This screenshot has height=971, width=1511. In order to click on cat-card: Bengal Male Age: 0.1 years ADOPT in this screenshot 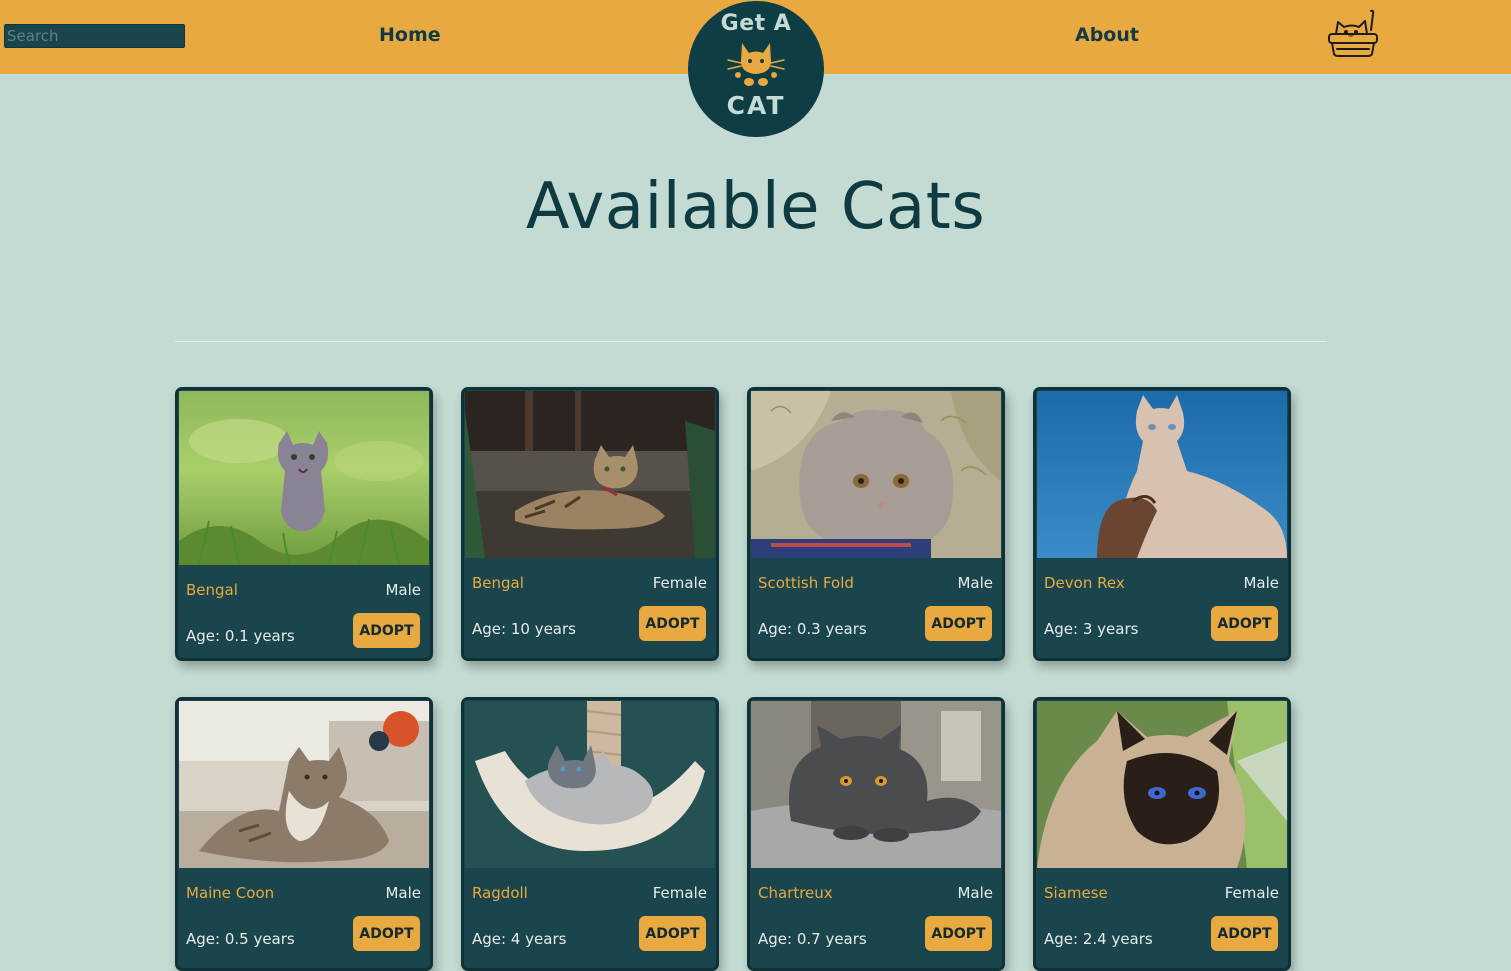, I will do `click(304, 524)`.